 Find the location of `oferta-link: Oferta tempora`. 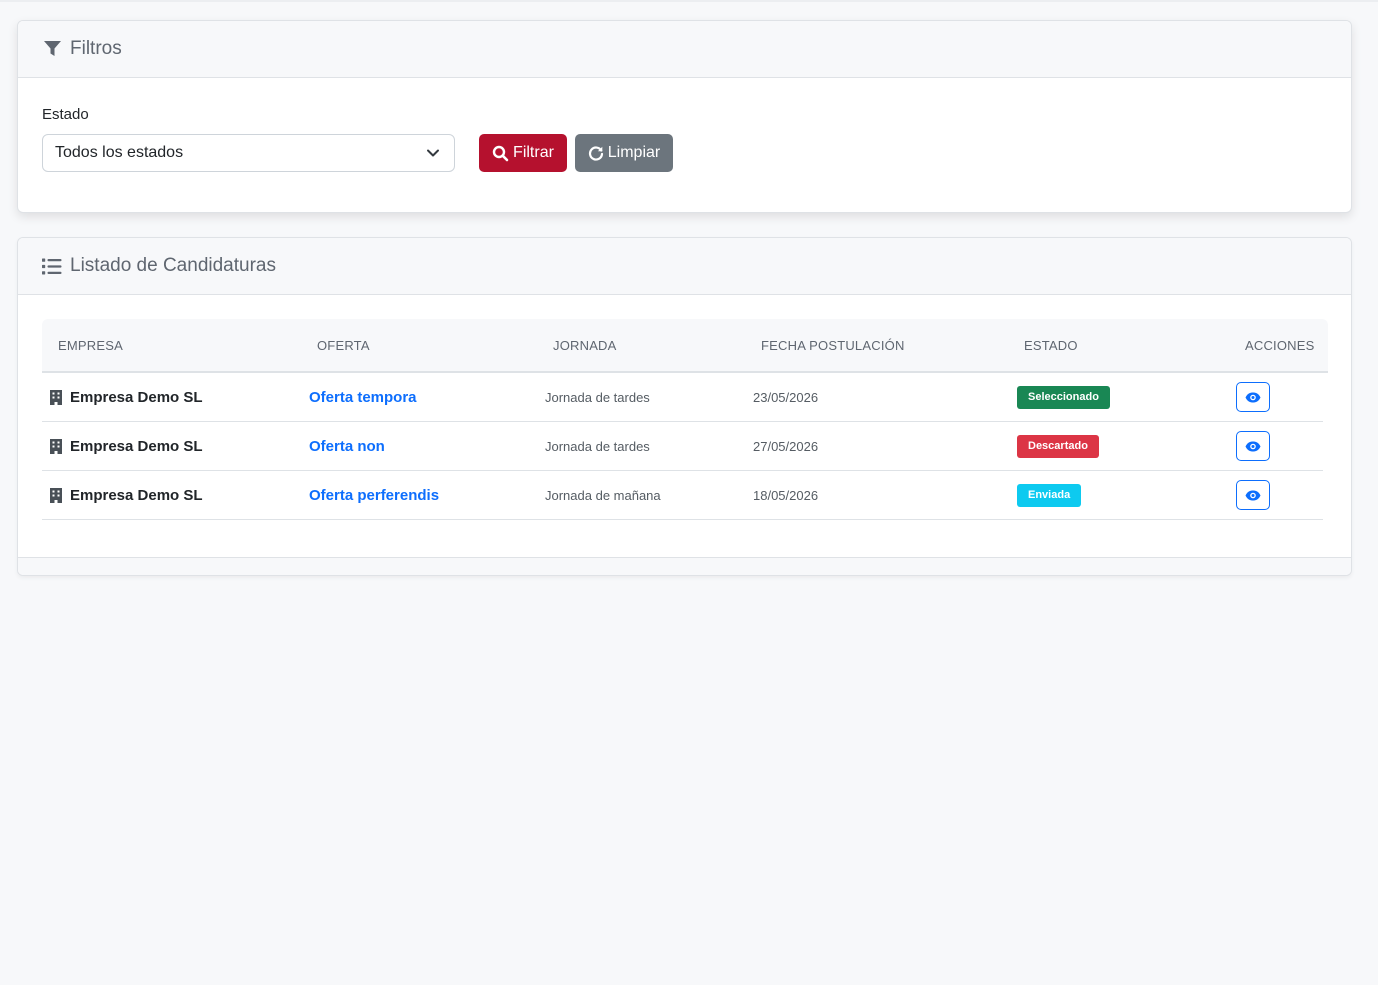

oferta-link: Oferta tempora is located at coordinates (363, 397).